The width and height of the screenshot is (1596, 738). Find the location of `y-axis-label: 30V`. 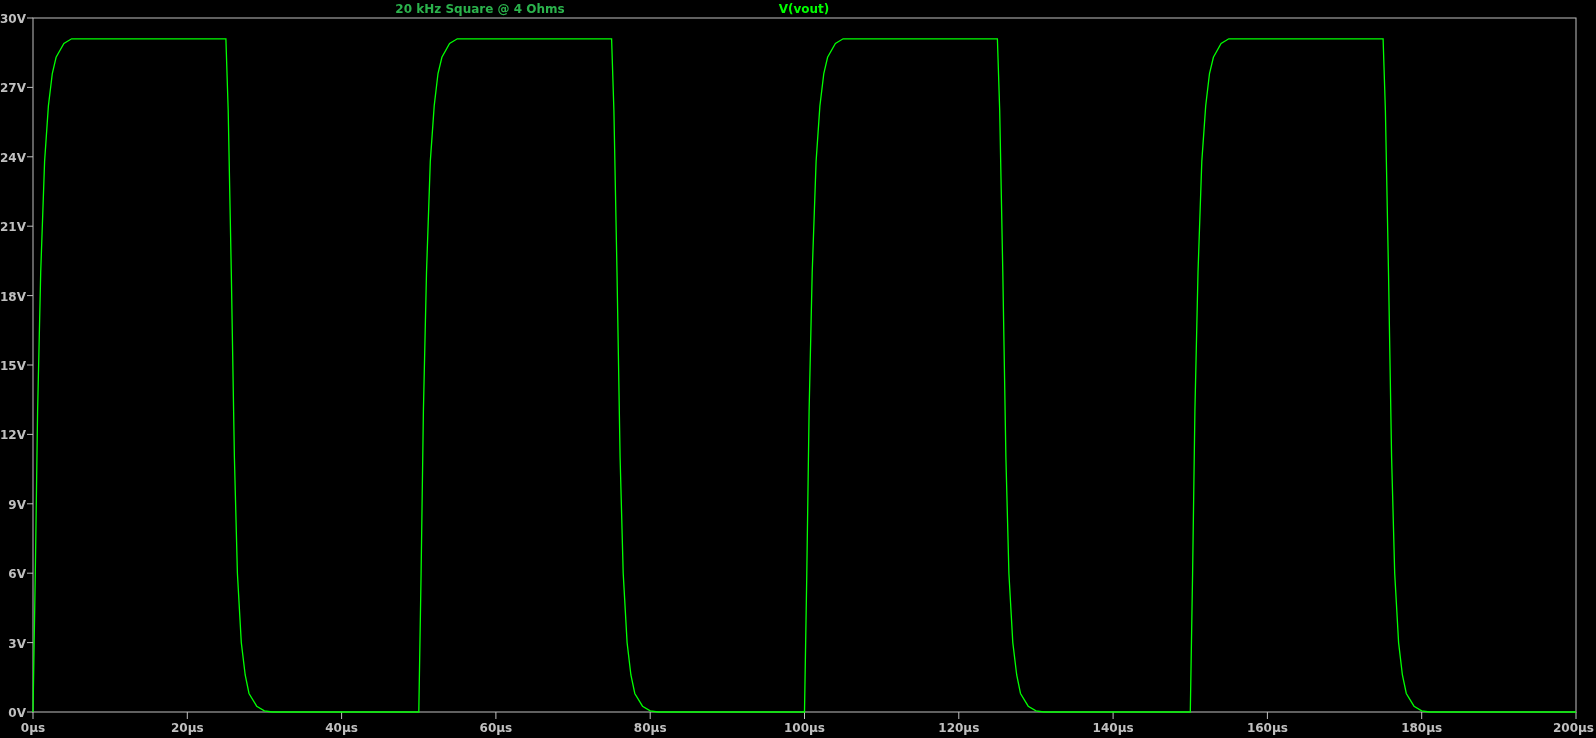

y-axis-label: 30V is located at coordinates (13, 19).